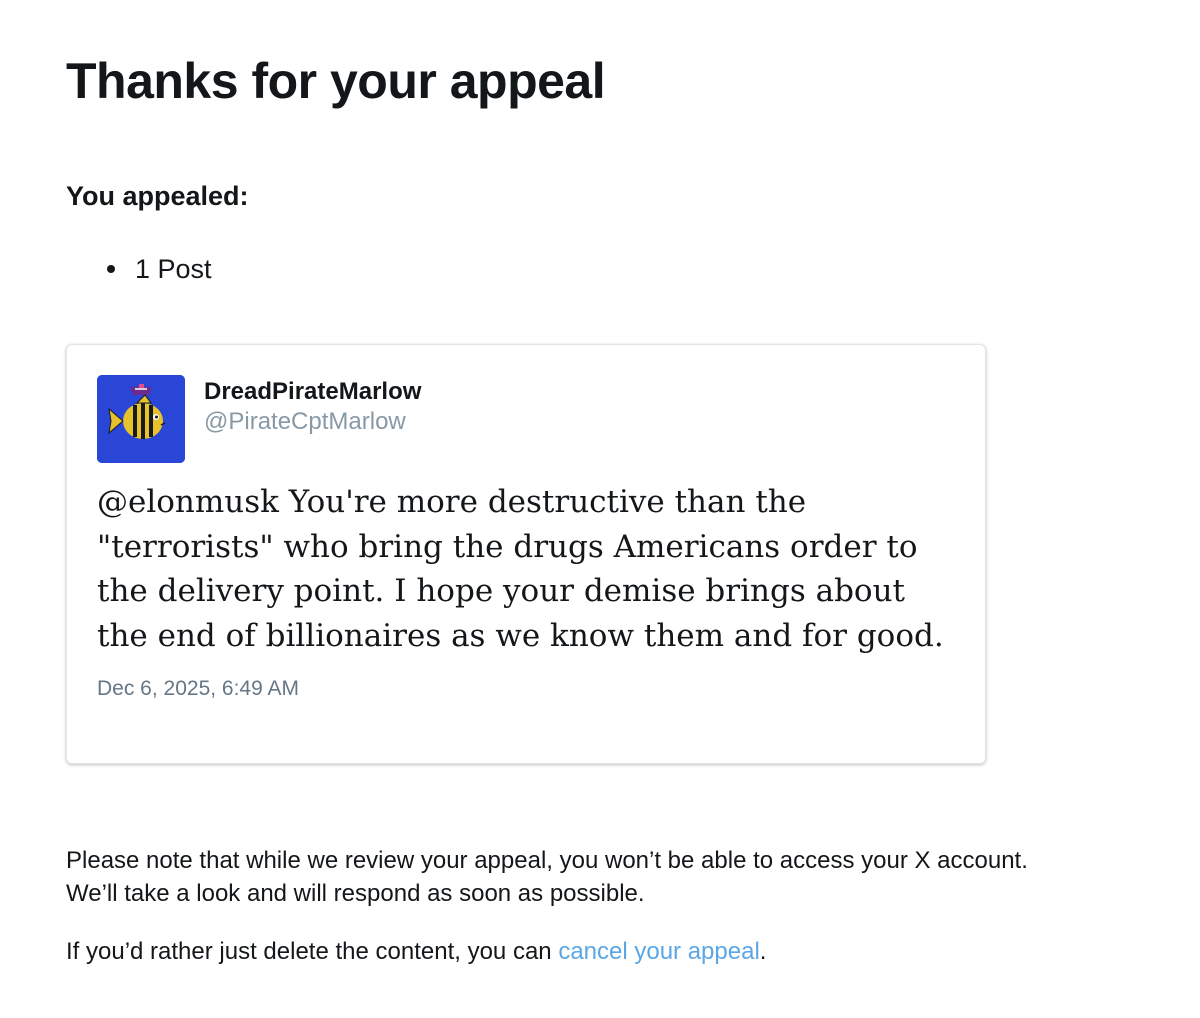 The height and width of the screenshot is (1018, 1200). Describe the element at coordinates (336, 81) in the screenshot. I see `page-title: Thanks for your appeal` at that location.